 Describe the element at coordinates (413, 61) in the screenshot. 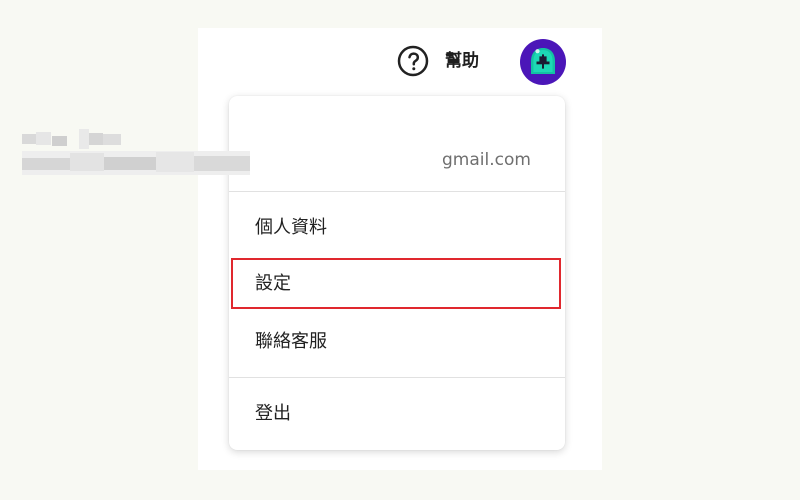

I see `help-icon` at that location.